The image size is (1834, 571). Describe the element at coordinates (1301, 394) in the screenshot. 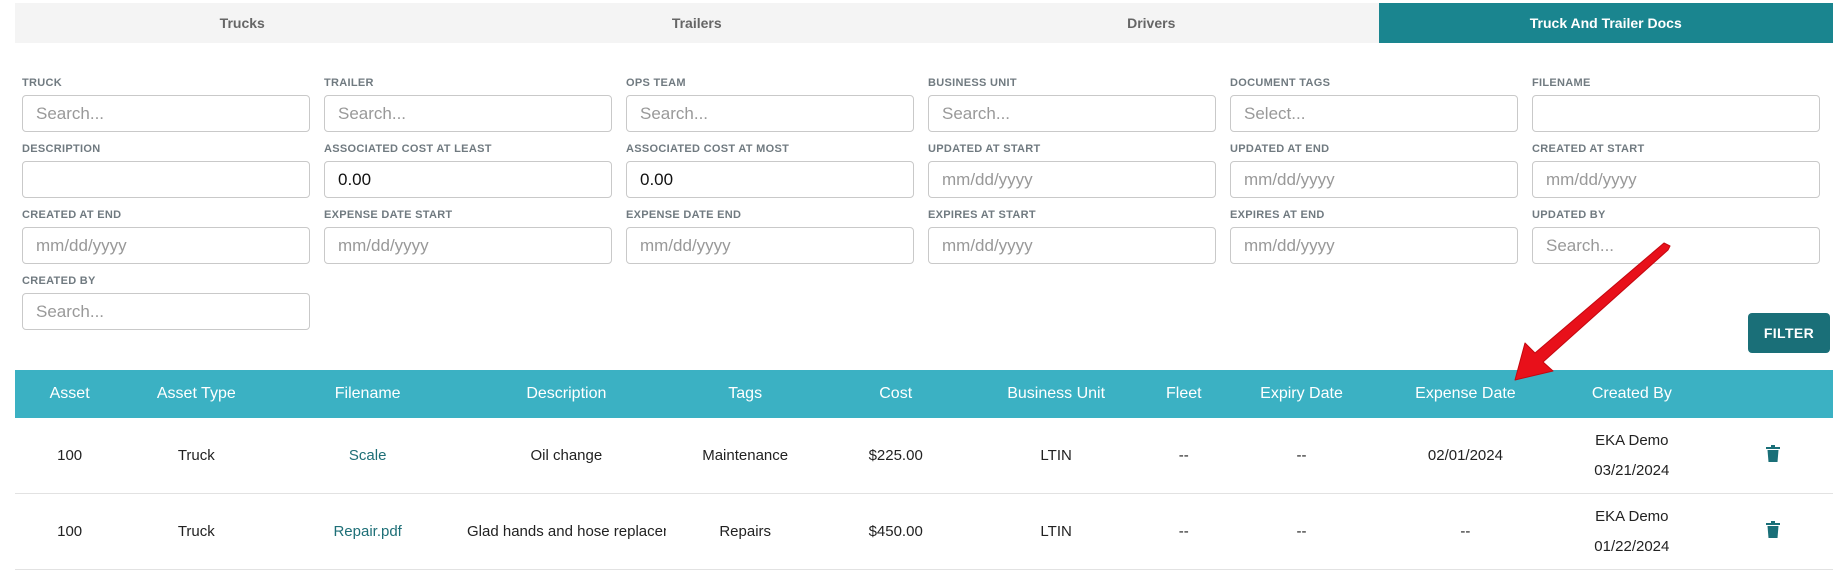

I see `column-header-expiry-date: Expiry Date` at that location.